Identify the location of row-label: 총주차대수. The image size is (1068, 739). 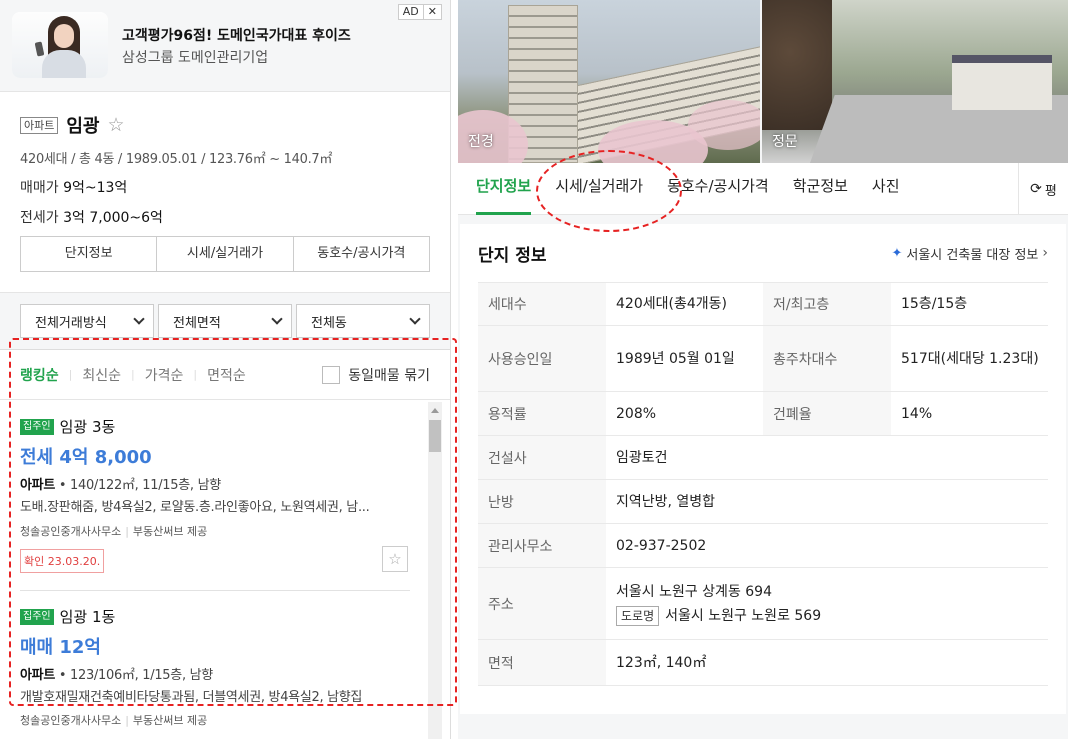
(827, 358).